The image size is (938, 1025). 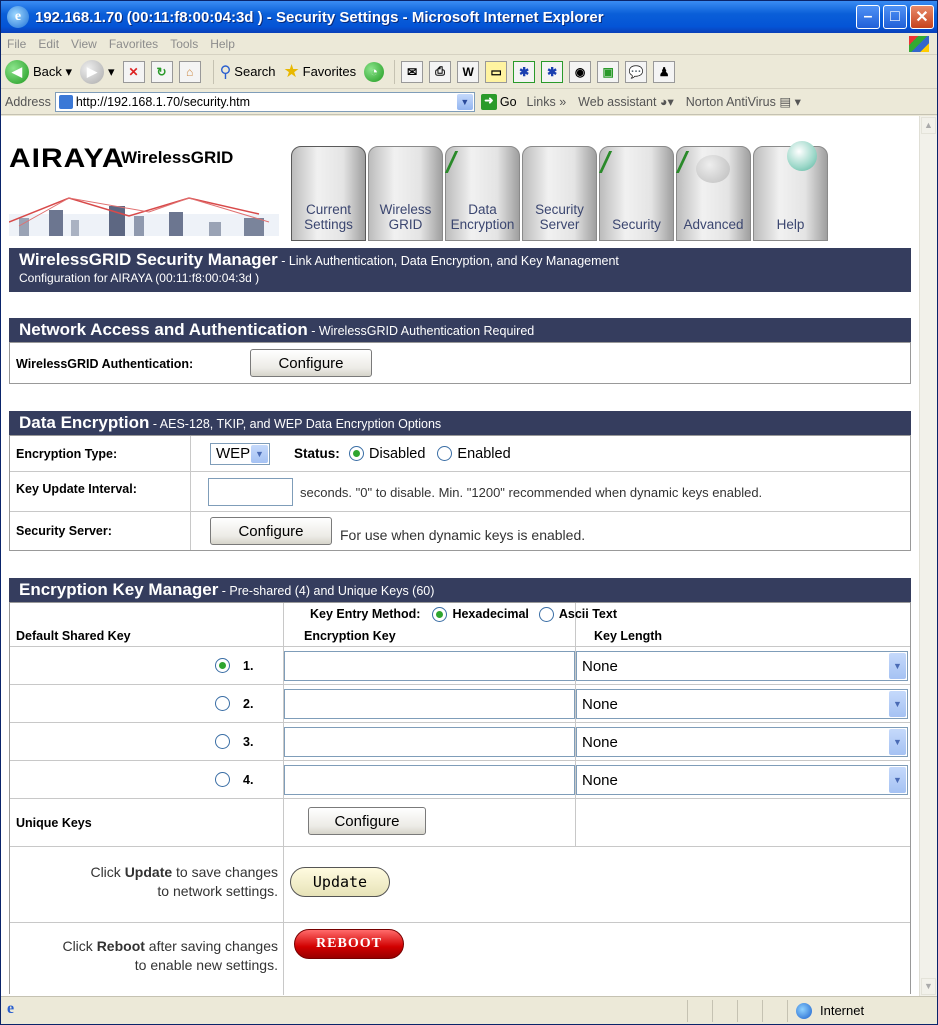 What do you see at coordinates (222, 44) in the screenshot?
I see `menu-help: Help` at bounding box center [222, 44].